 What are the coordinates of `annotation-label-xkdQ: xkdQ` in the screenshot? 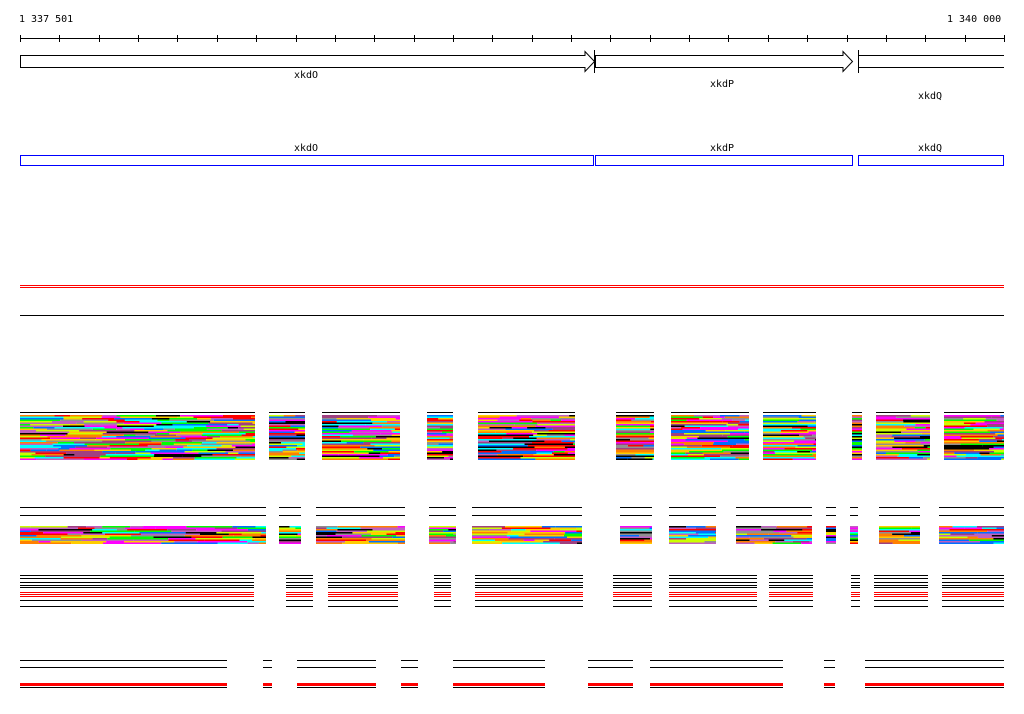 It's located at (930, 148).